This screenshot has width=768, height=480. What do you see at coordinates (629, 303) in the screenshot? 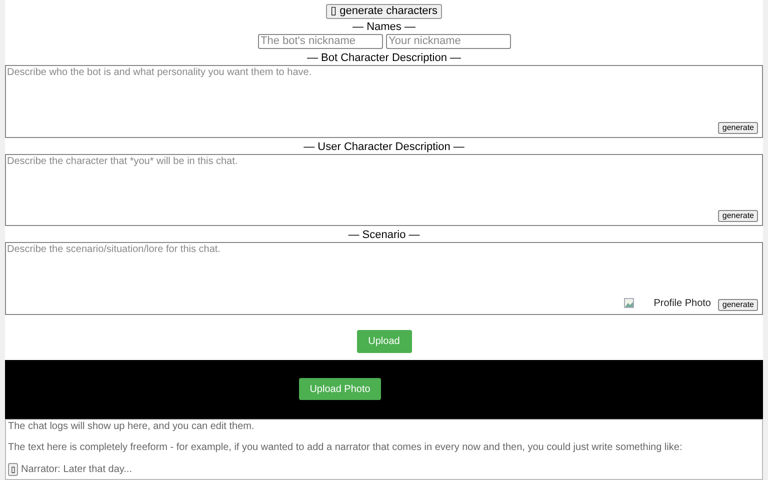
I see `broken-image-icon` at bounding box center [629, 303].